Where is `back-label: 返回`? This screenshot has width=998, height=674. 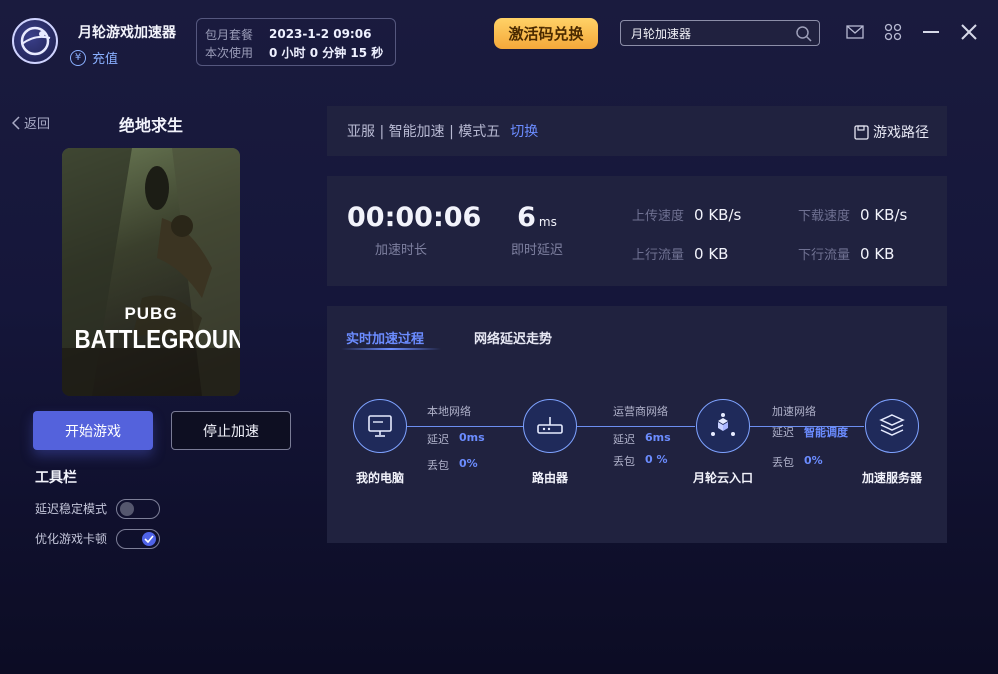 back-label: 返回 is located at coordinates (37, 124).